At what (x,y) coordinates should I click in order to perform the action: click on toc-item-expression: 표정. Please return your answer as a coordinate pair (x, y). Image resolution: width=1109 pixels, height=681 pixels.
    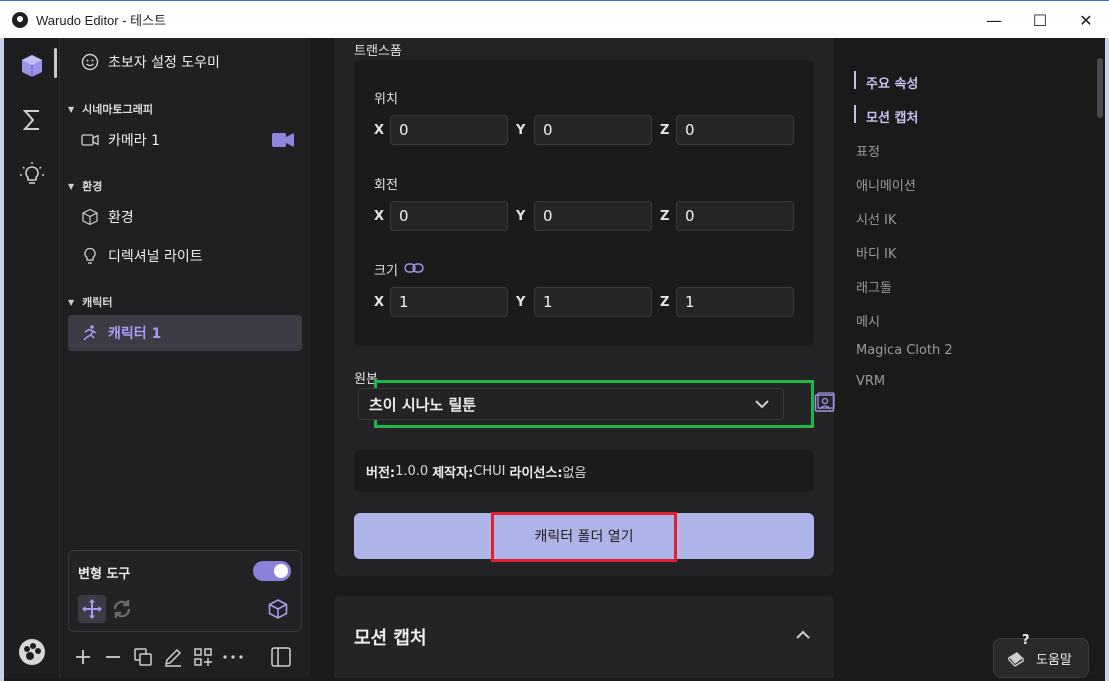
    Looking at the image, I should click on (868, 150).